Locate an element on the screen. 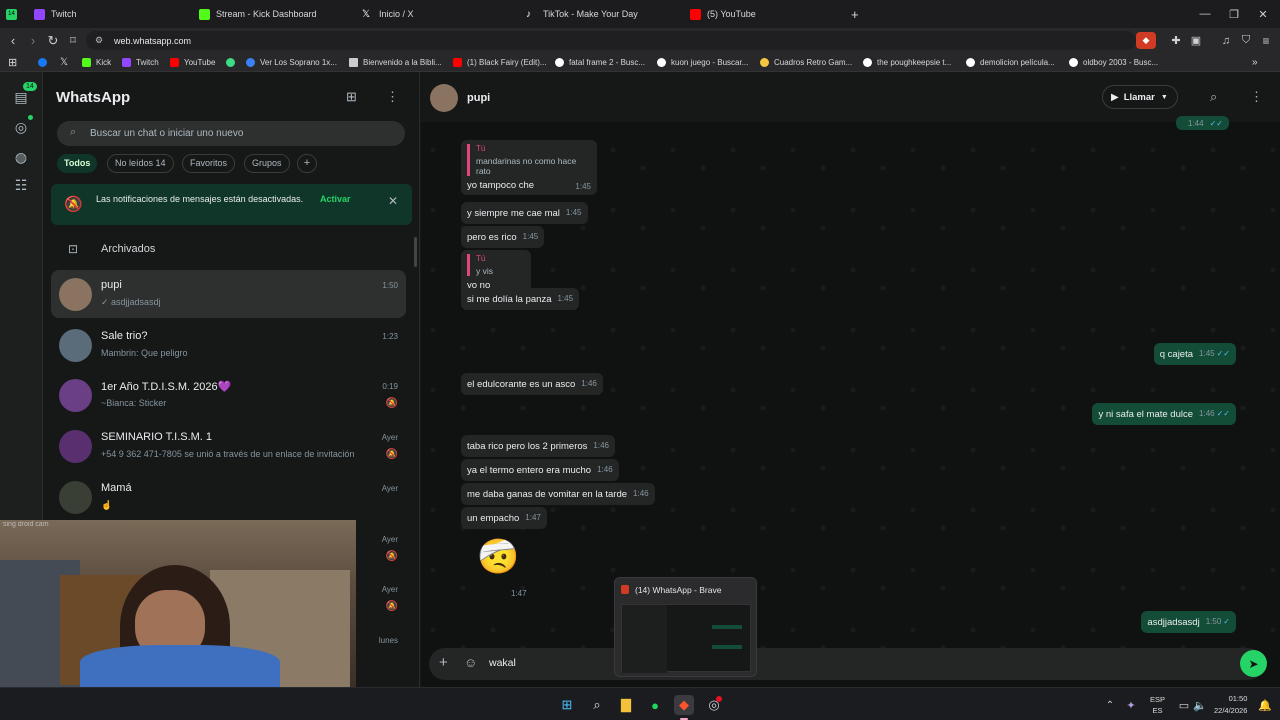 Image resolution: width=1280 pixels, height=720 pixels. status-icon: ◎ is located at coordinates (21, 127).